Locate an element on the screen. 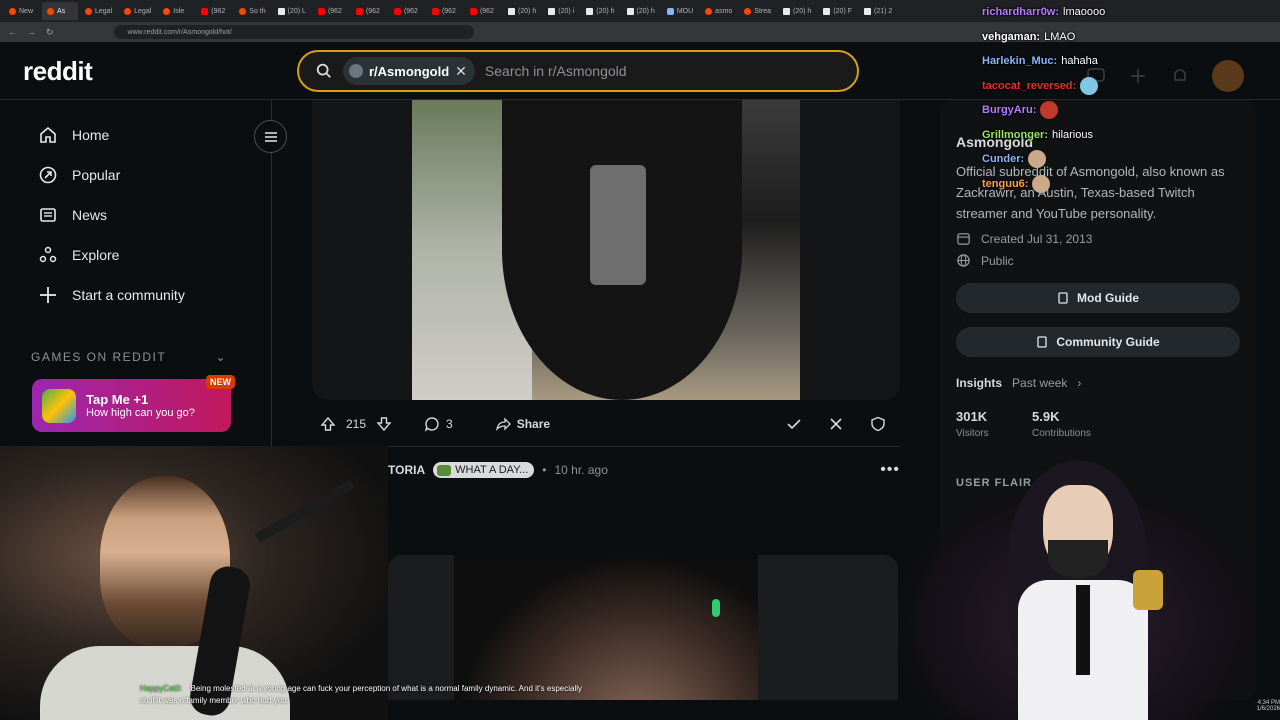  browser-tab: (20) F is located at coordinates (837, 11).